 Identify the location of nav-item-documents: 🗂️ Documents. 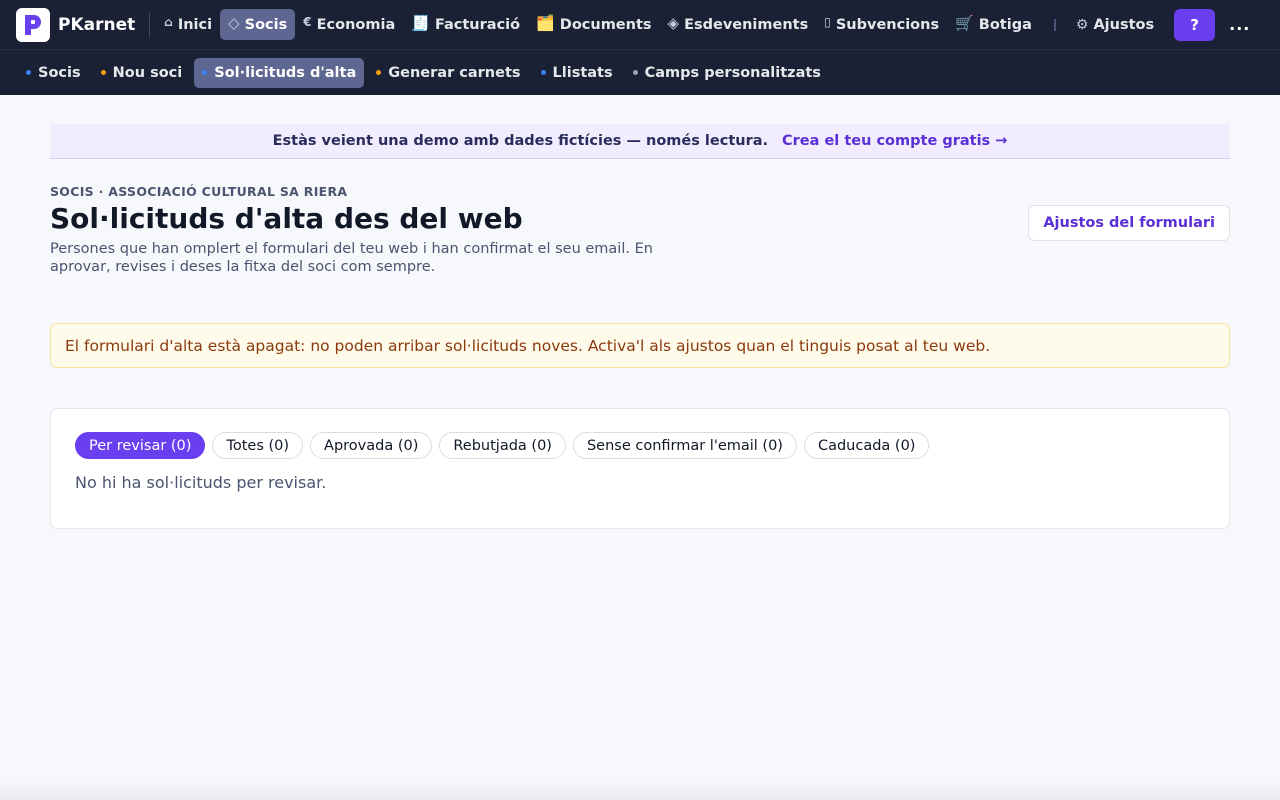
(593, 24).